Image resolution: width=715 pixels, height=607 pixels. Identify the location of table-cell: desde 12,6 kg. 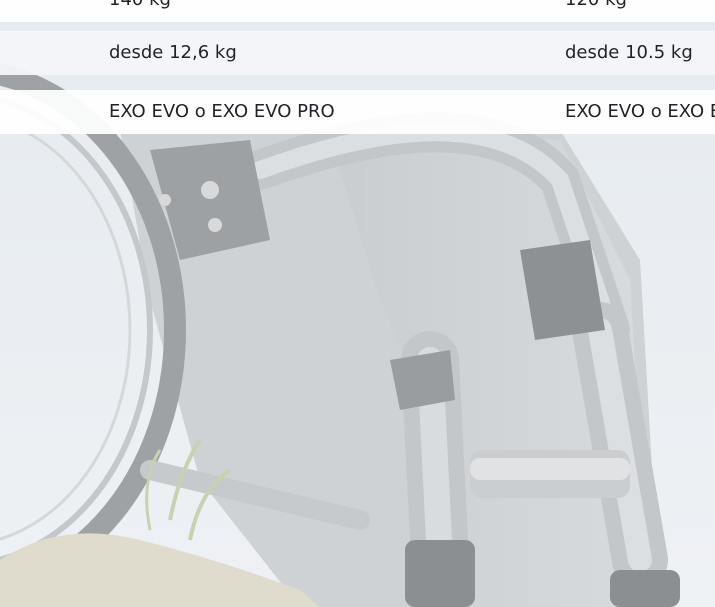
(173, 52).